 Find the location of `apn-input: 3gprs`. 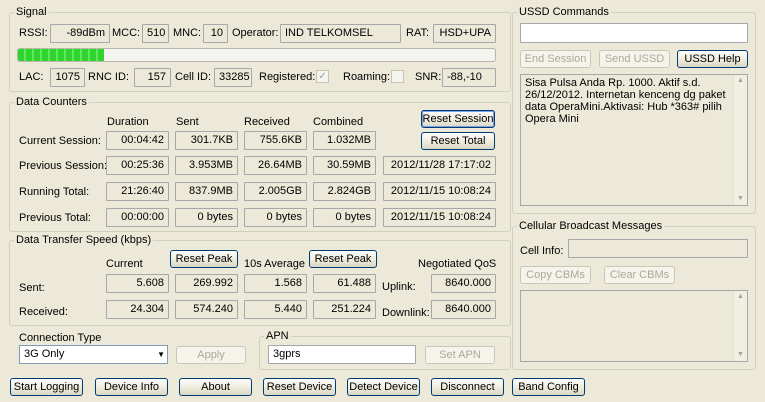

apn-input: 3gprs is located at coordinates (342, 354).